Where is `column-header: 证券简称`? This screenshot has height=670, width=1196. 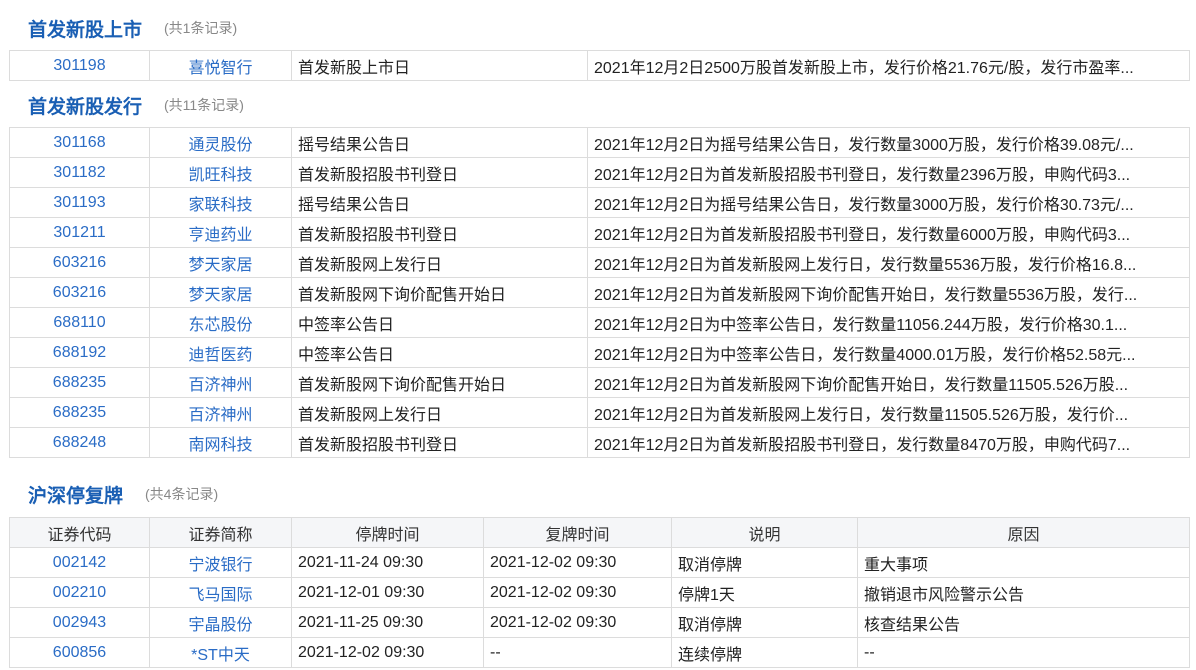
column-header: 证券简称 is located at coordinates (220, 532).